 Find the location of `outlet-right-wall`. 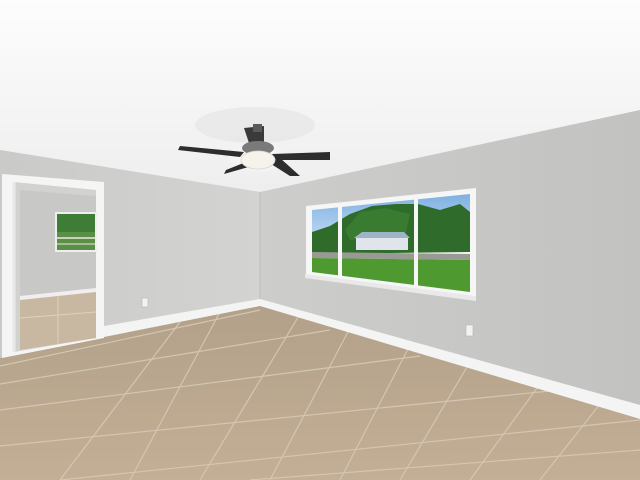

outlet-right-wall is located at coordinates (469, 330).